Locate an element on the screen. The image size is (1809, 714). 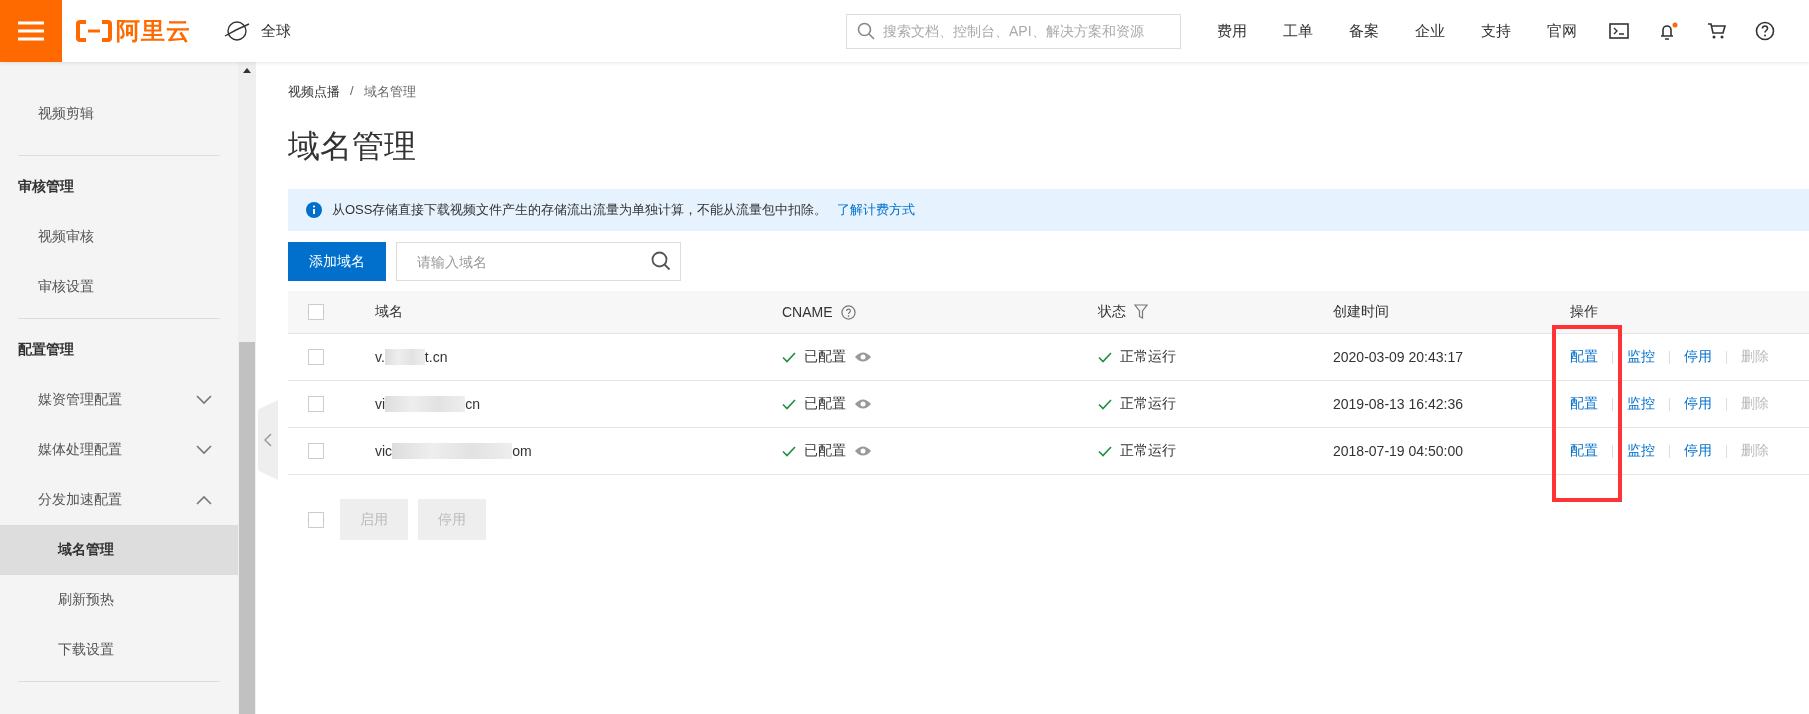
created-time: 2018-07-19 04:50:00 is located at coordinates (1398, 451).